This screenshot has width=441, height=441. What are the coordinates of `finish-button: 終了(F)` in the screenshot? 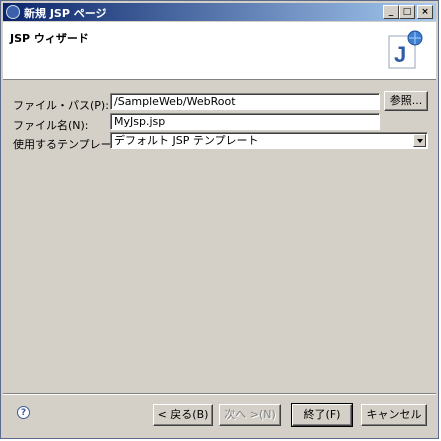 It's located at (322, 415).